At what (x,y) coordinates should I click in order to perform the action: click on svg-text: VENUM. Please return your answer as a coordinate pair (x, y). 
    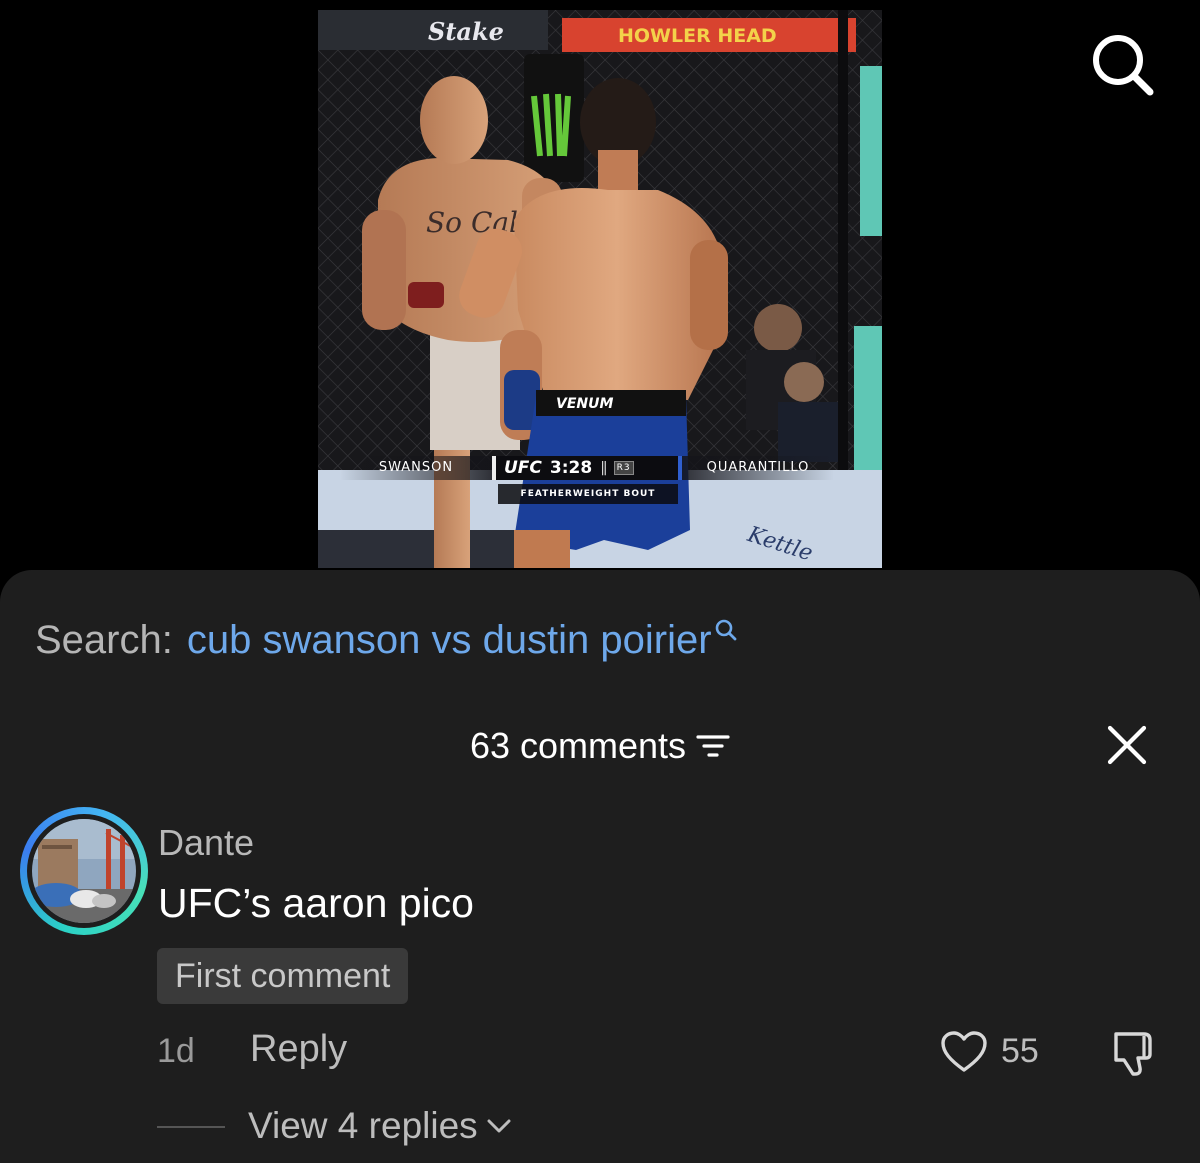
    Looking at the image, I should click on (584, 404).